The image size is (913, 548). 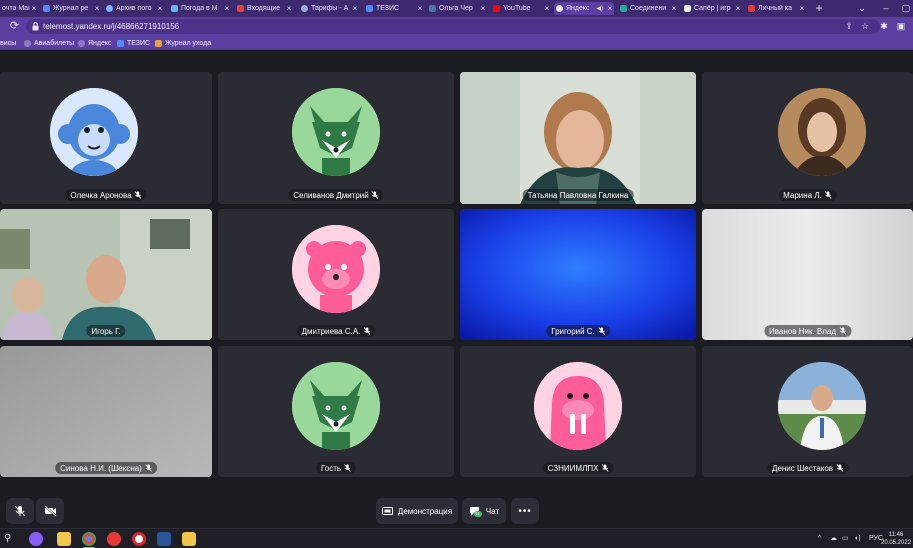 I want to click on browser-tab: Архив пого ×, so click(x=134, y=8).